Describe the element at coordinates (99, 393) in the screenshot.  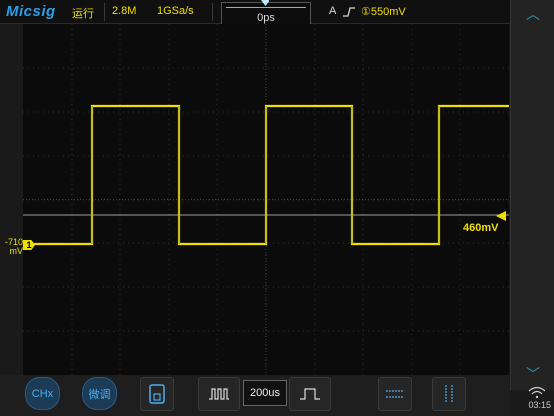
I see `fine-adjust-button: 微调` at that location.